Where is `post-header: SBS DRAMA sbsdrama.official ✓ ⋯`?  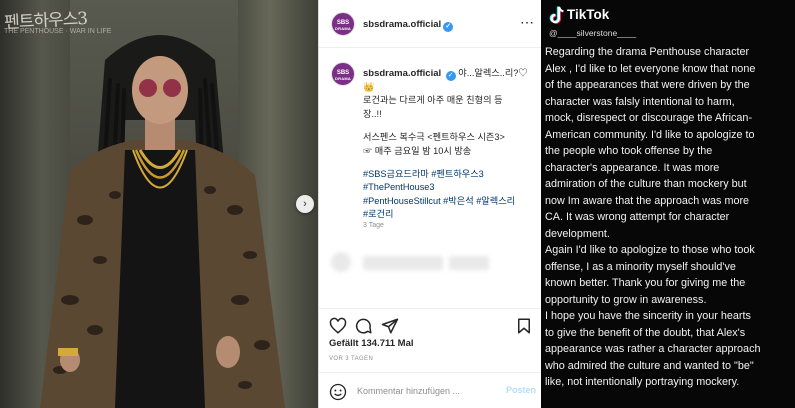 post-header: SBS DRAMA sbsdrama.official ✓ ⋯ is located at coordinates (430, 24).